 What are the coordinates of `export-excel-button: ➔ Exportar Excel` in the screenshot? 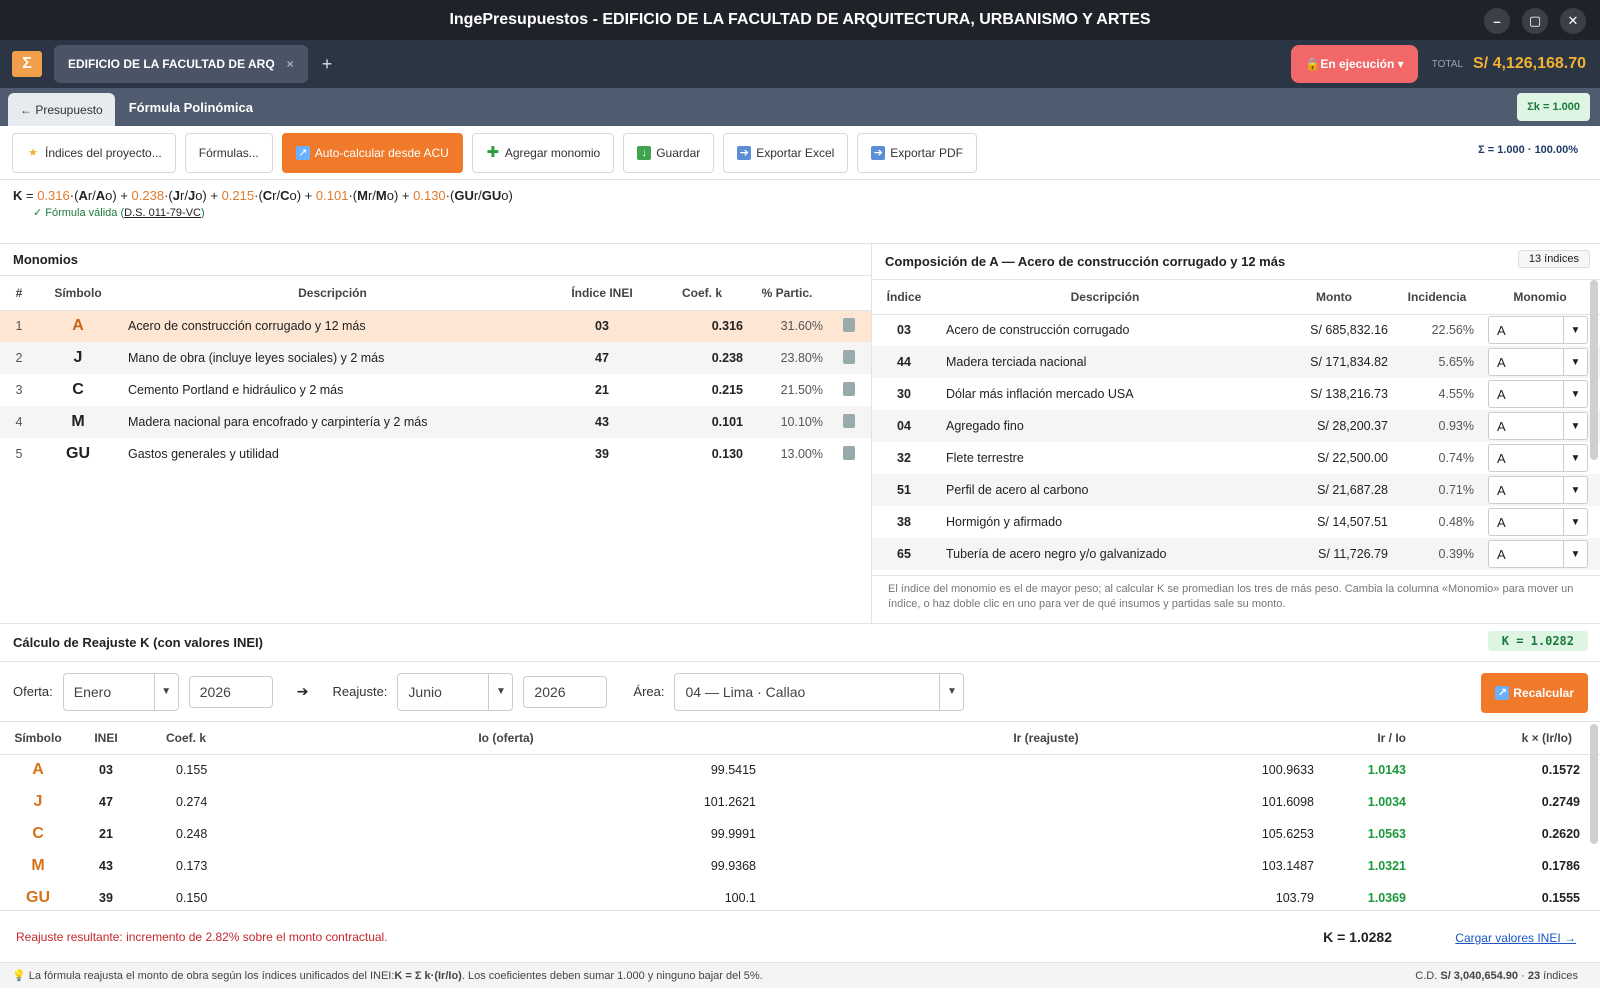 It's located at (786, 152).